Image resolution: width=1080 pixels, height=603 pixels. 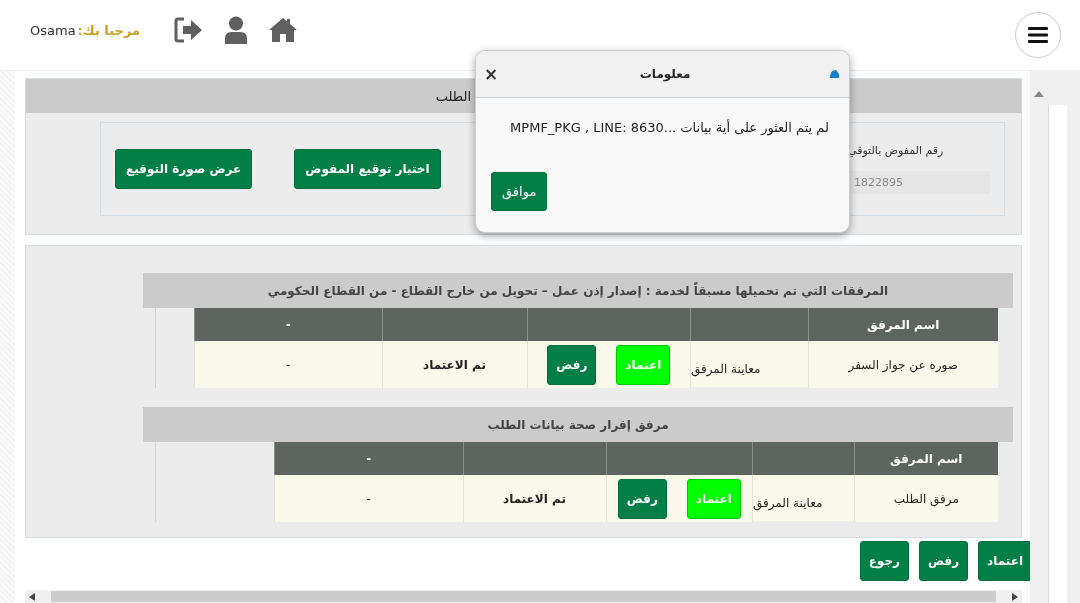 I want to click on field-label: رقم المفوض بالتوقي, so click(x=896, y=150).